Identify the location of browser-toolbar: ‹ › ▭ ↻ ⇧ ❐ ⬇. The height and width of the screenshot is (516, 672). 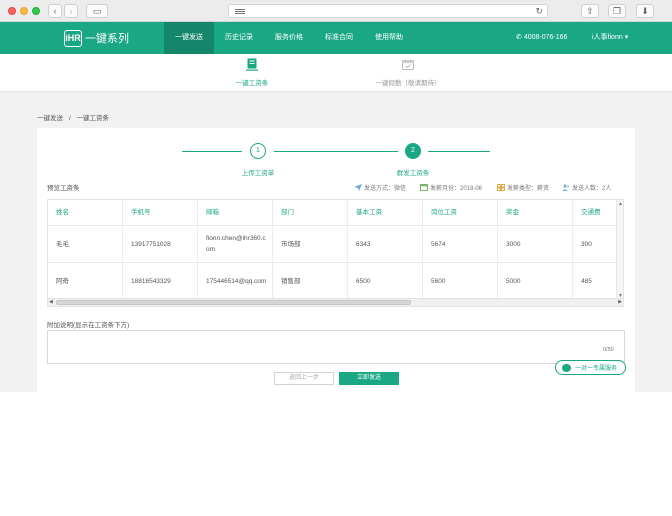
(336, 11).